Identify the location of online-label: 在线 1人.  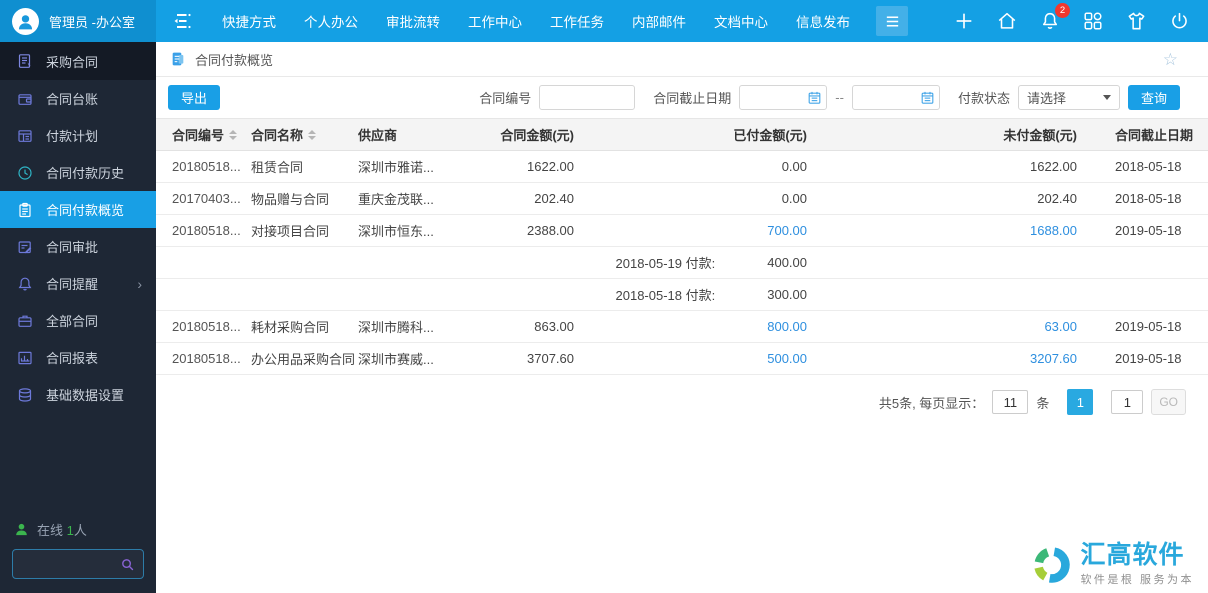
(62, 530).